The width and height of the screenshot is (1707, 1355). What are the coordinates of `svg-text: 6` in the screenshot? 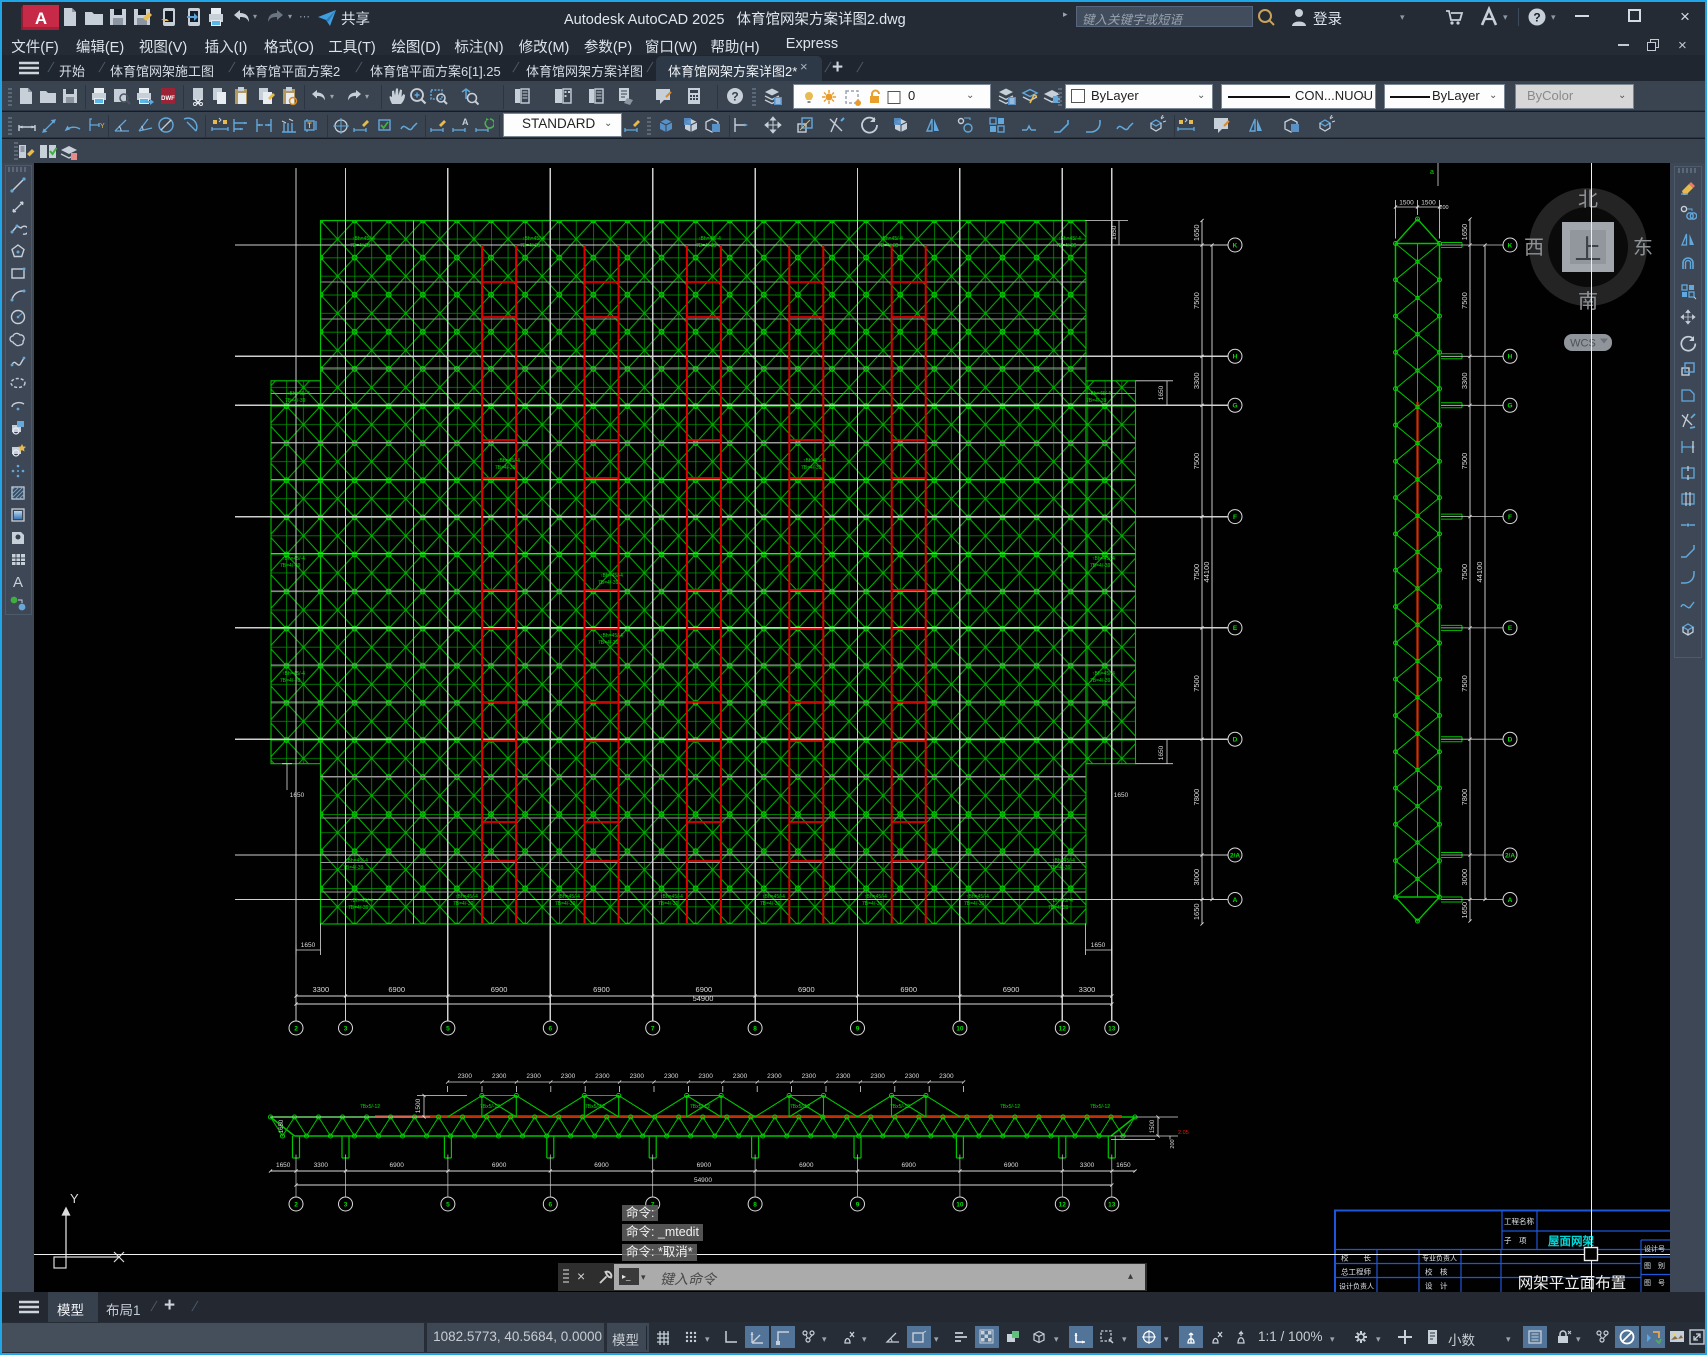 It's located at (550, 1204).